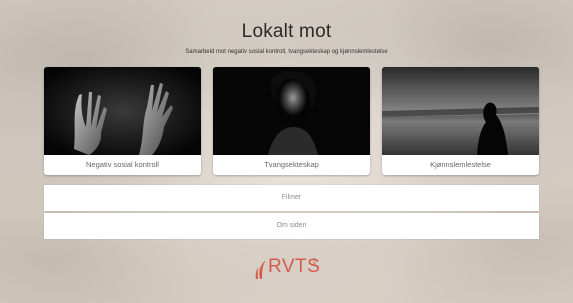  Describe the element at coordinates (122, 111) in the screenshot. I see `hands-photo` at that location.